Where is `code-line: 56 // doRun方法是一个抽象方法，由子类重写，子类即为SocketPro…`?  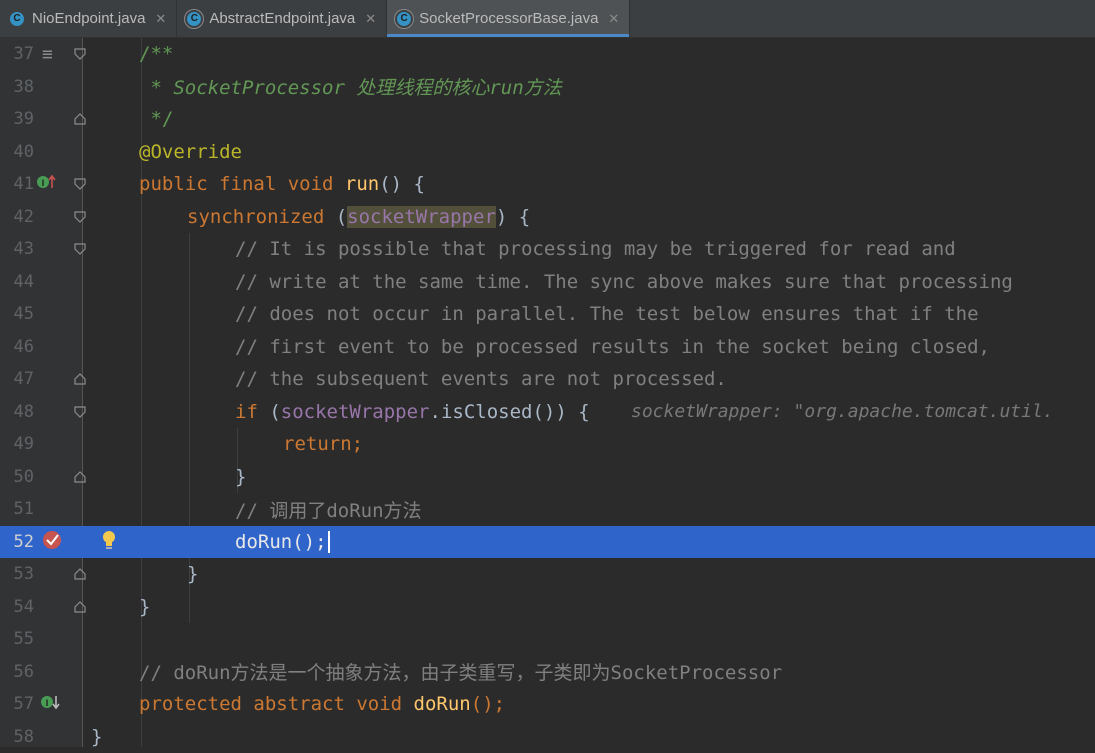
code-line: 56 // doRun方法是一个抽象方法，由子类重写，子类即为SocketPro… is located at coordinates (547, 672).